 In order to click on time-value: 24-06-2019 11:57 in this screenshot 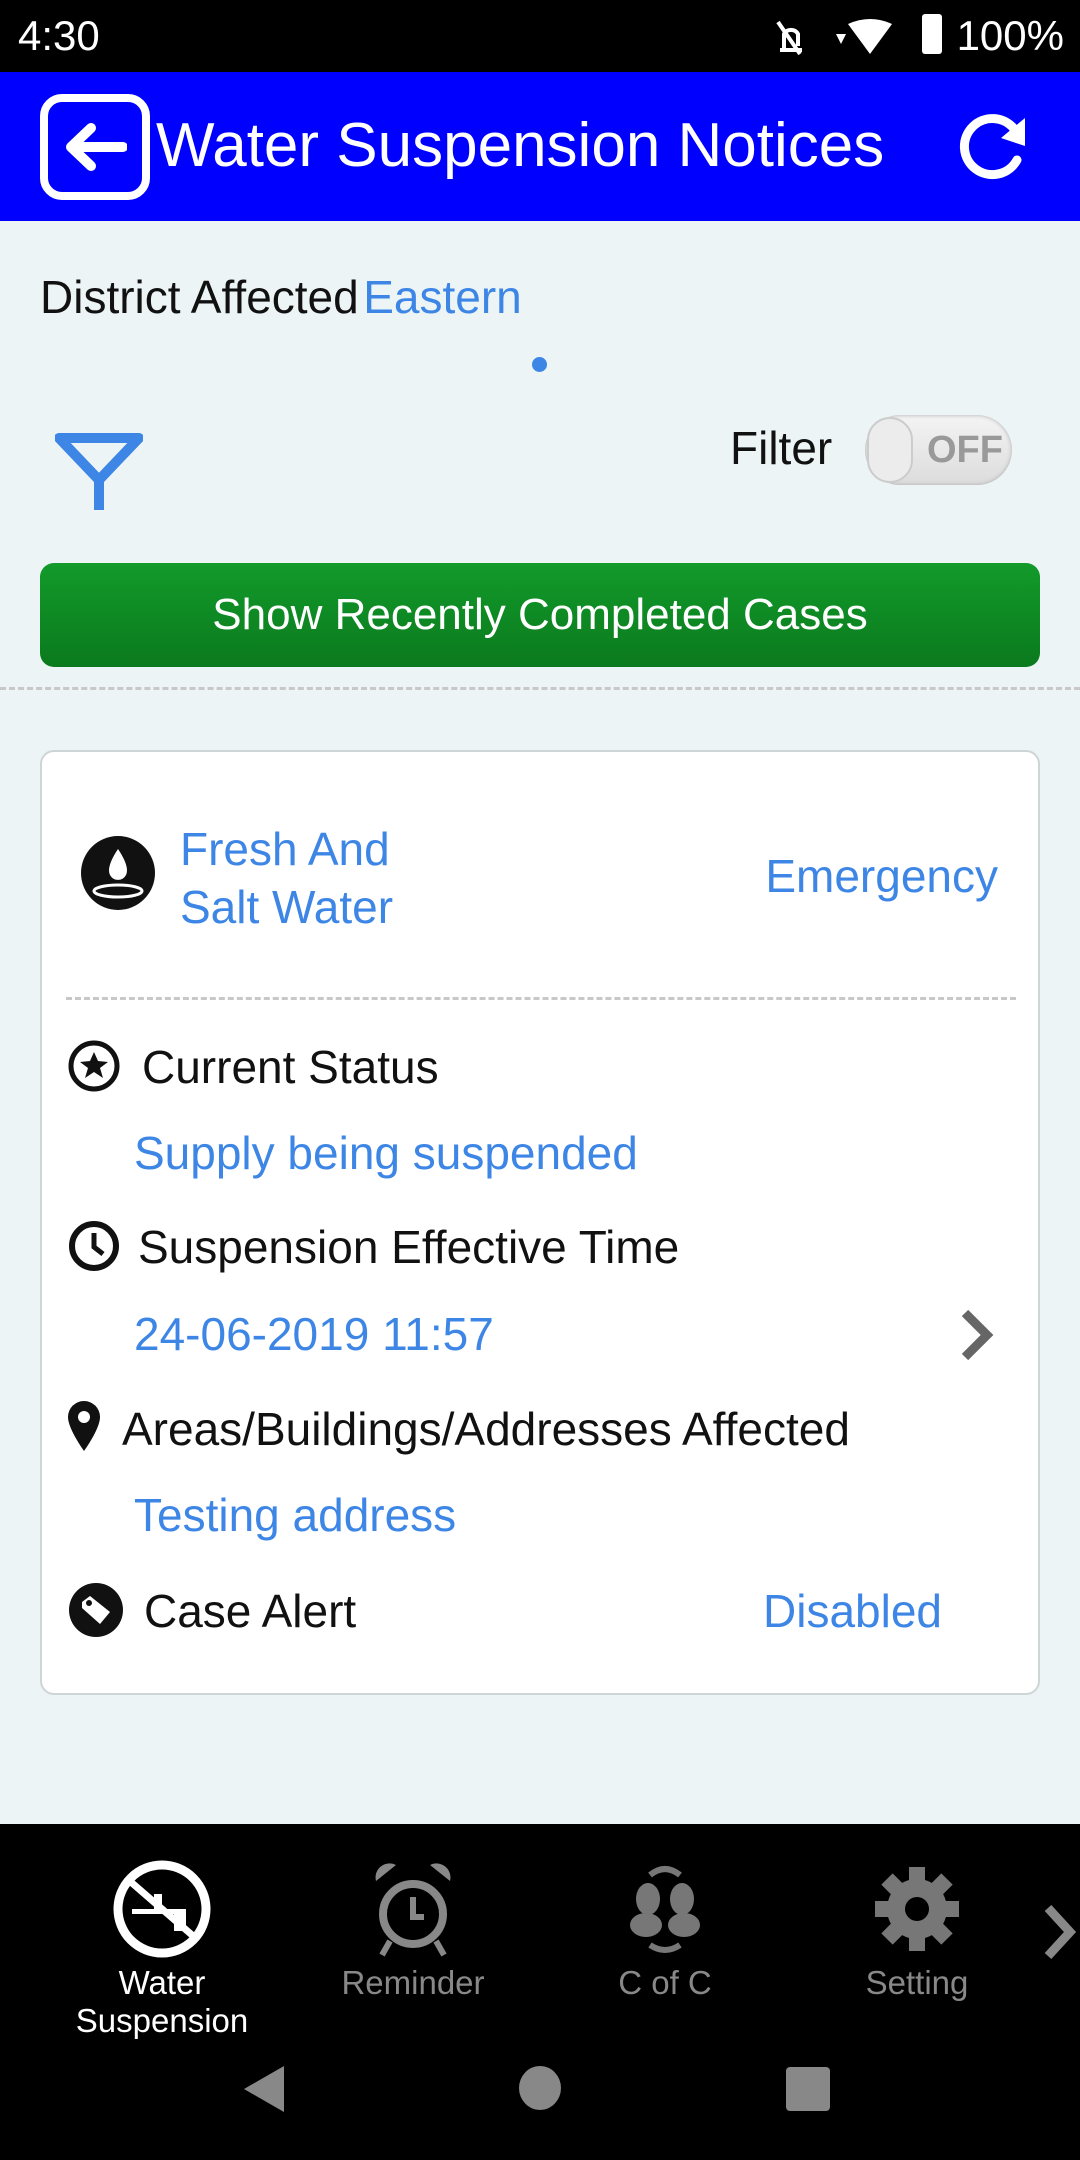, I will do `click(314, 1334)`.